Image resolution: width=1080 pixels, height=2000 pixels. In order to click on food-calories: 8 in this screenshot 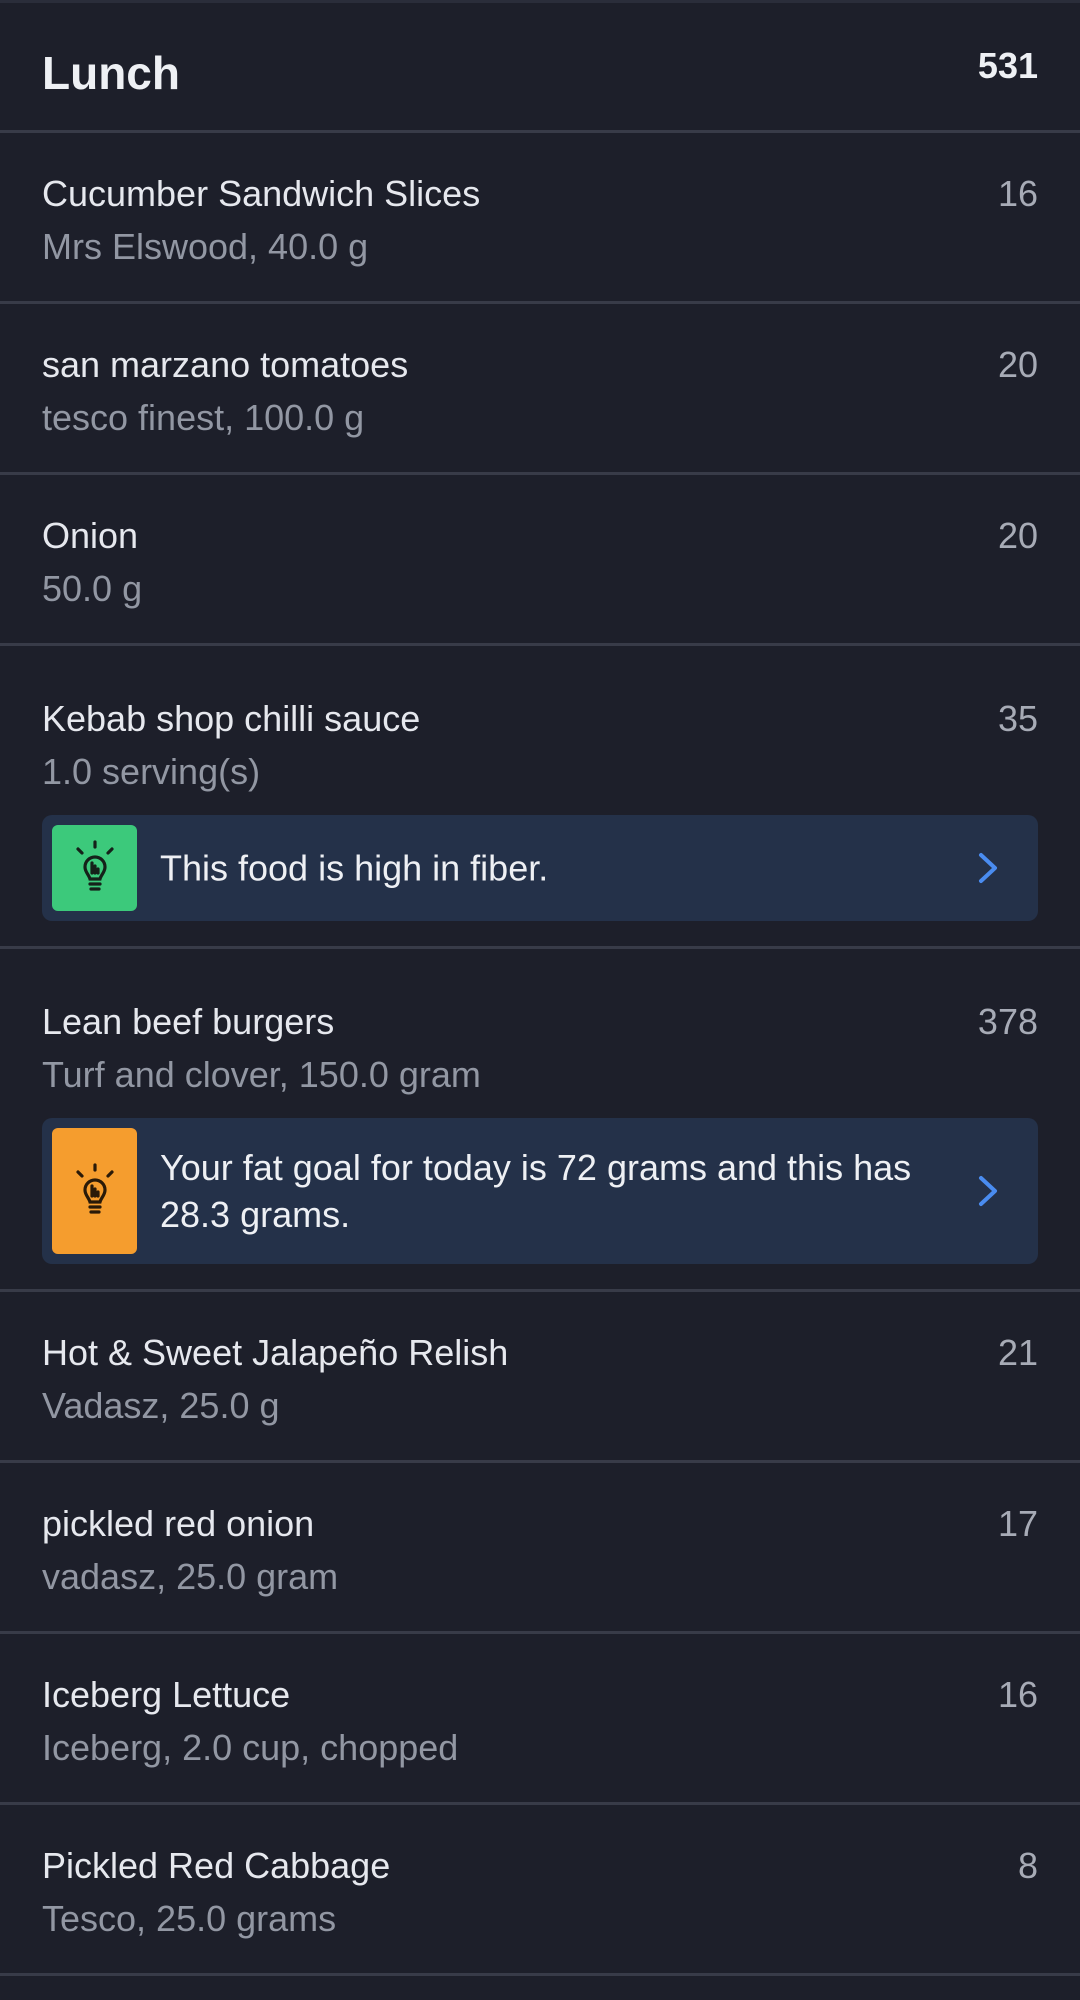, I will do `click(1027, 1865)`.